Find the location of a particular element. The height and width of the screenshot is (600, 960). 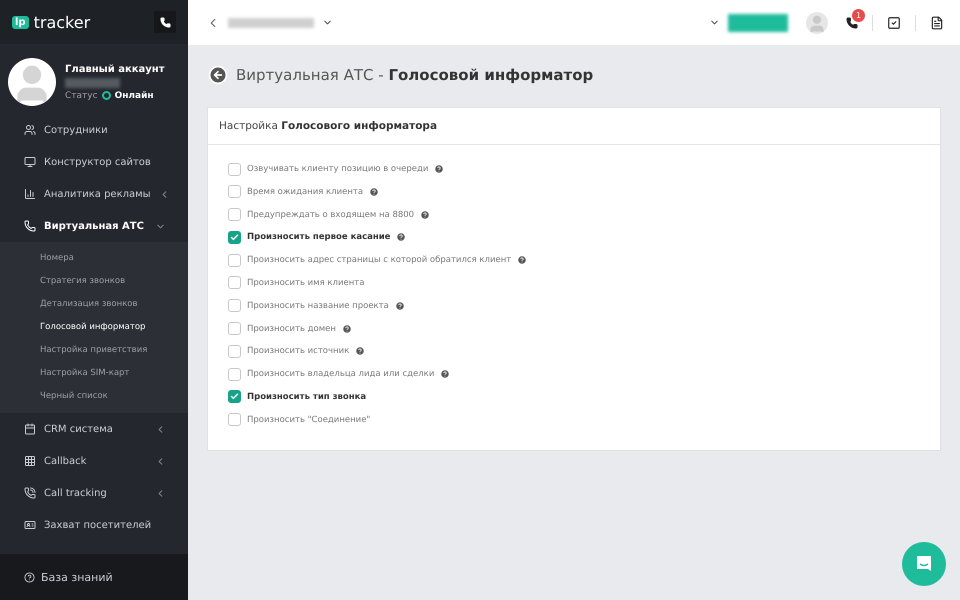

logo-badge: lp is located at coordinates (20, 22).